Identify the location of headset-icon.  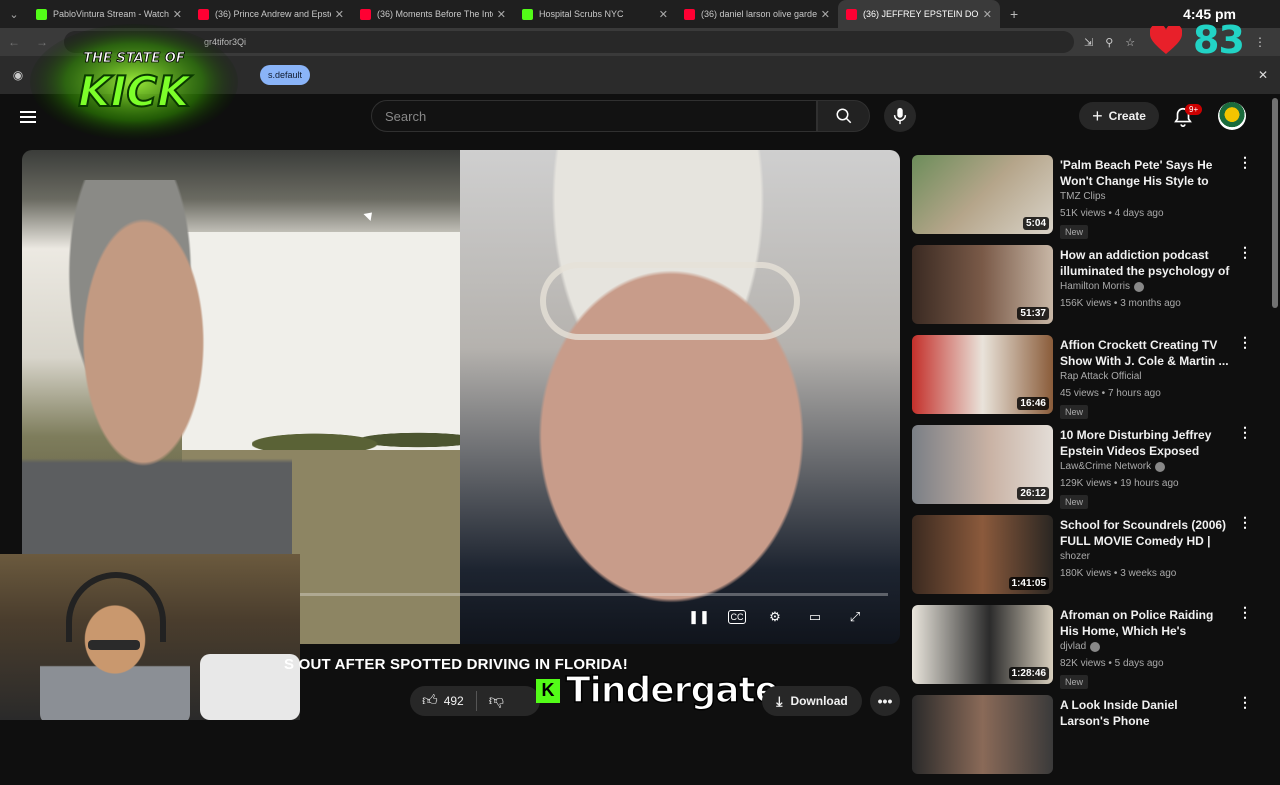
(116, 607).